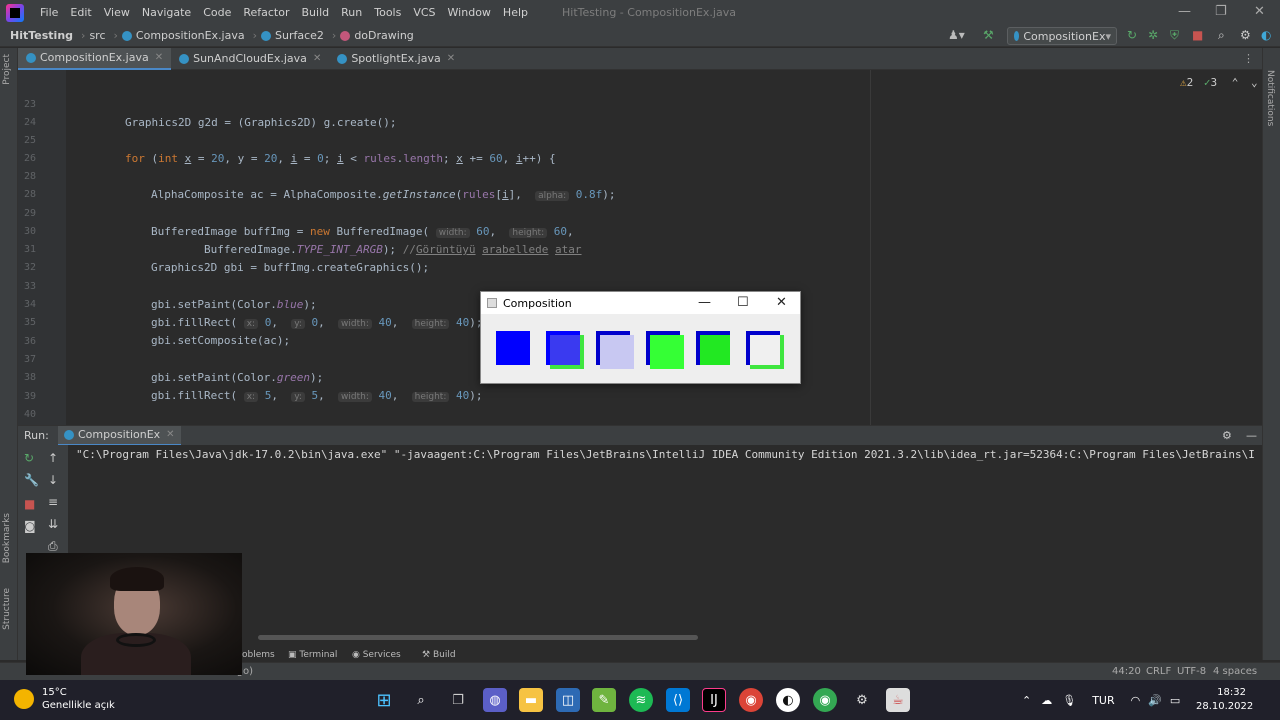 The height and width of the screenshot is (720, 1280). I want to click on run-tab: CompositionEx ✕, so click(119, 435).